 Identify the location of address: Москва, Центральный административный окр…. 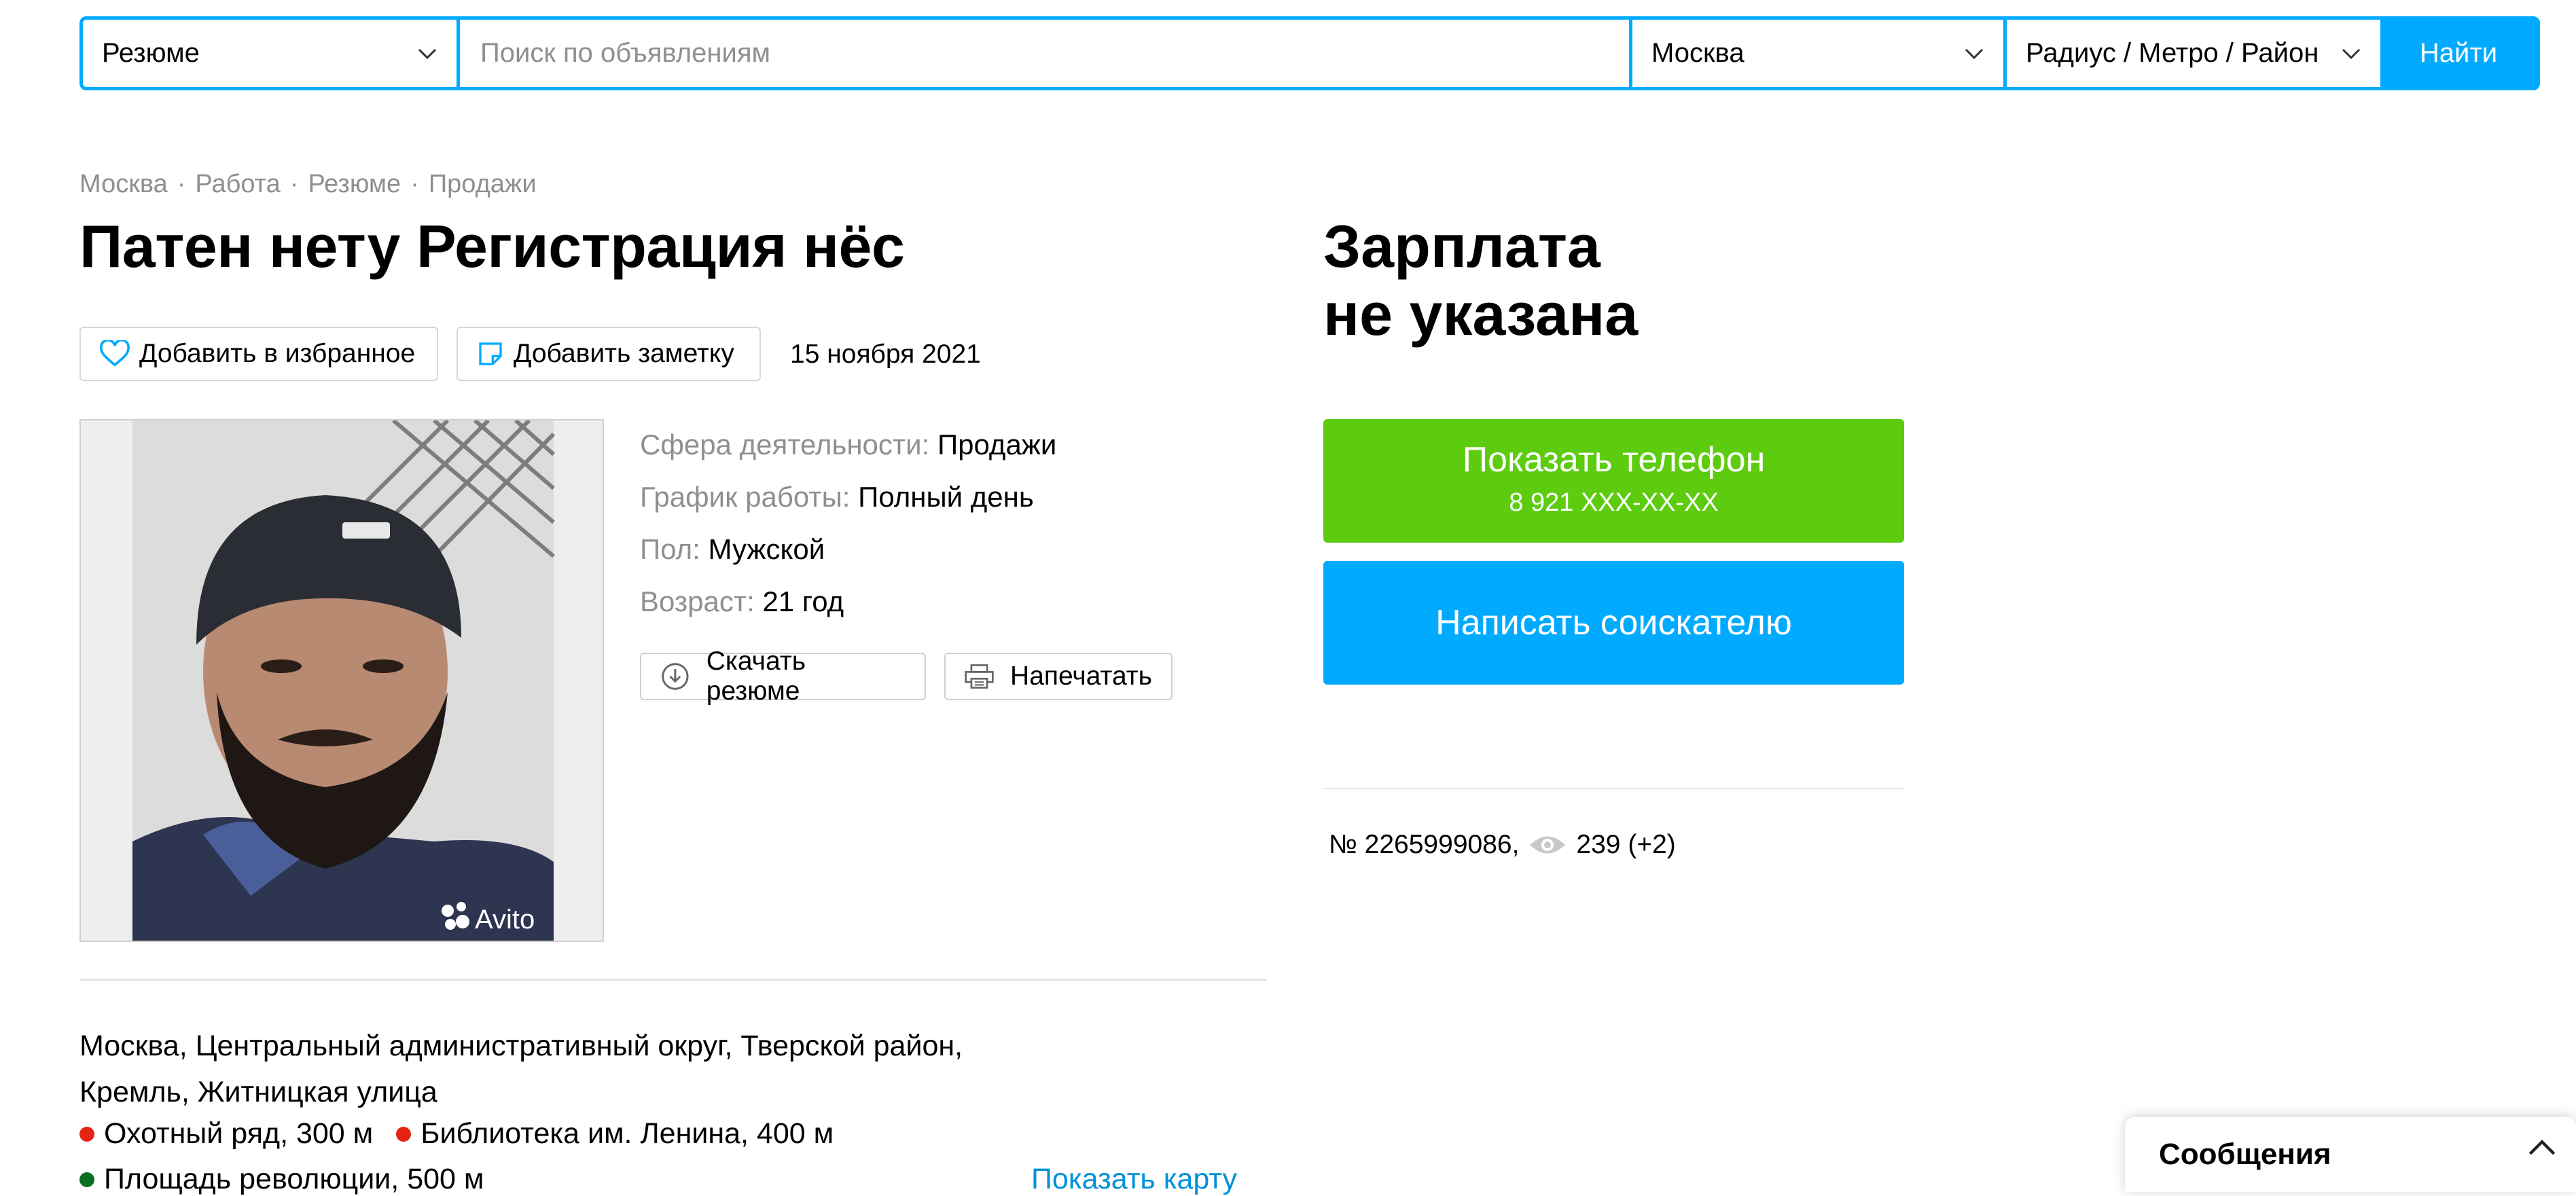
(605, 1069).